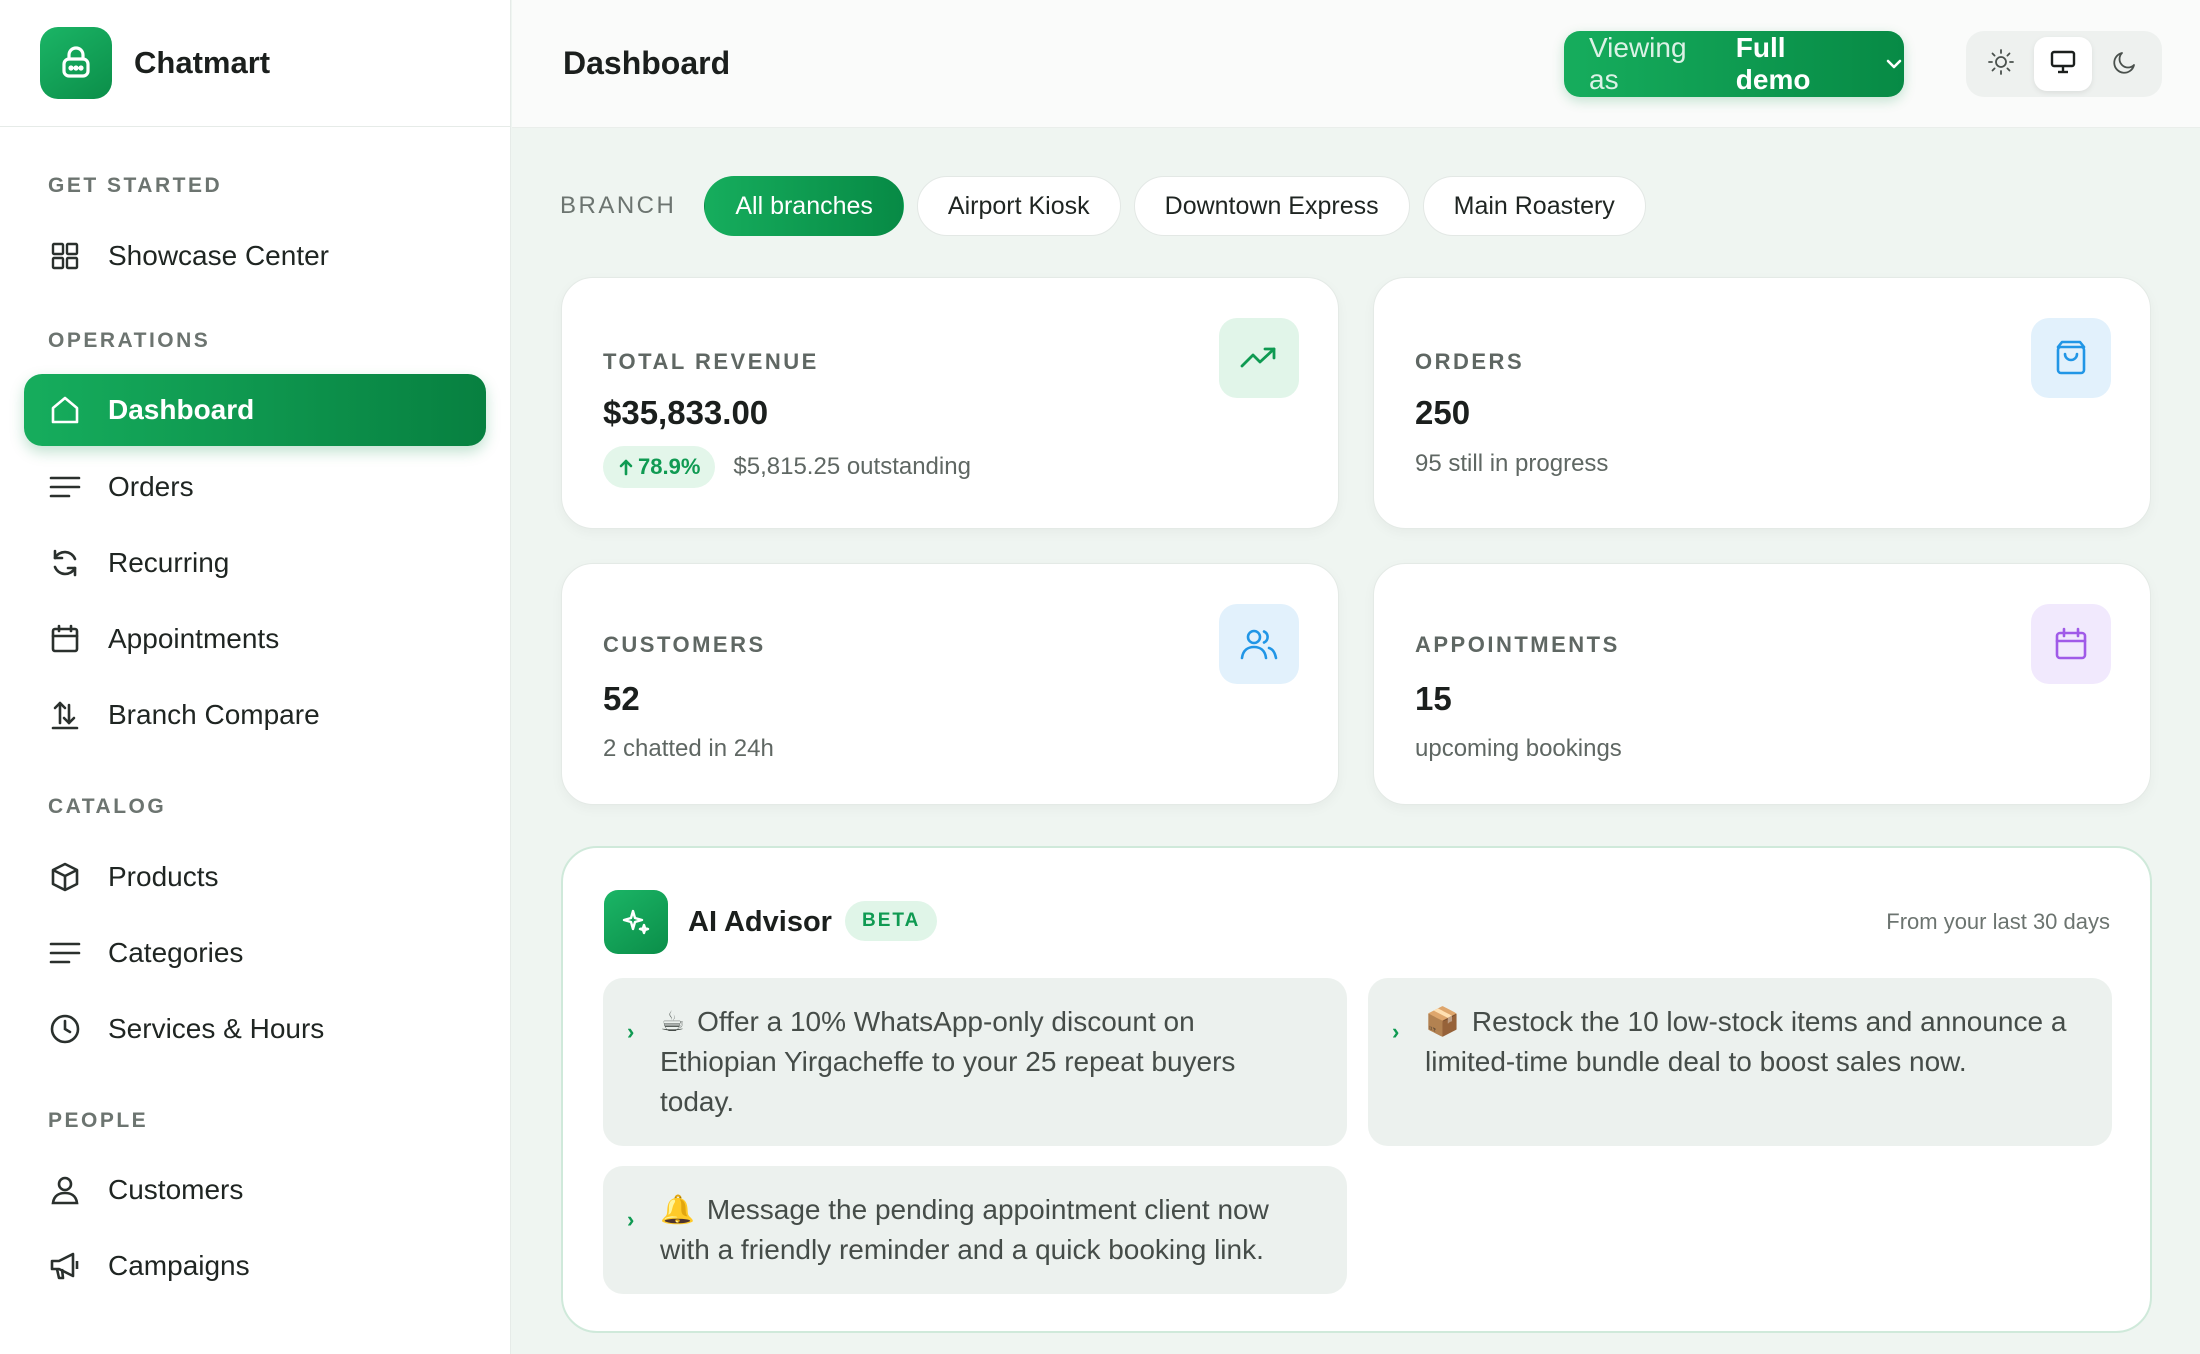 Image resolution: width=2200 pixels, height=1354 pixels. Describe the element at coordinates (647, 63) in the screenshot. I see `page-title: Dashboard` at that location.